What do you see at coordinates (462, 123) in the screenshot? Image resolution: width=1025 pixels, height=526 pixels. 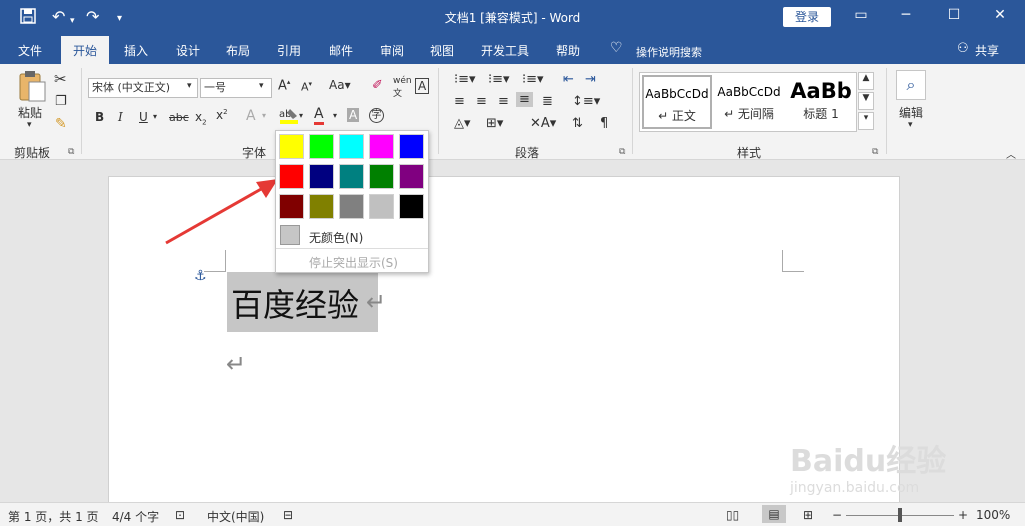 I see `shading-icon: ◬▾` at bounding box center [462, 123].